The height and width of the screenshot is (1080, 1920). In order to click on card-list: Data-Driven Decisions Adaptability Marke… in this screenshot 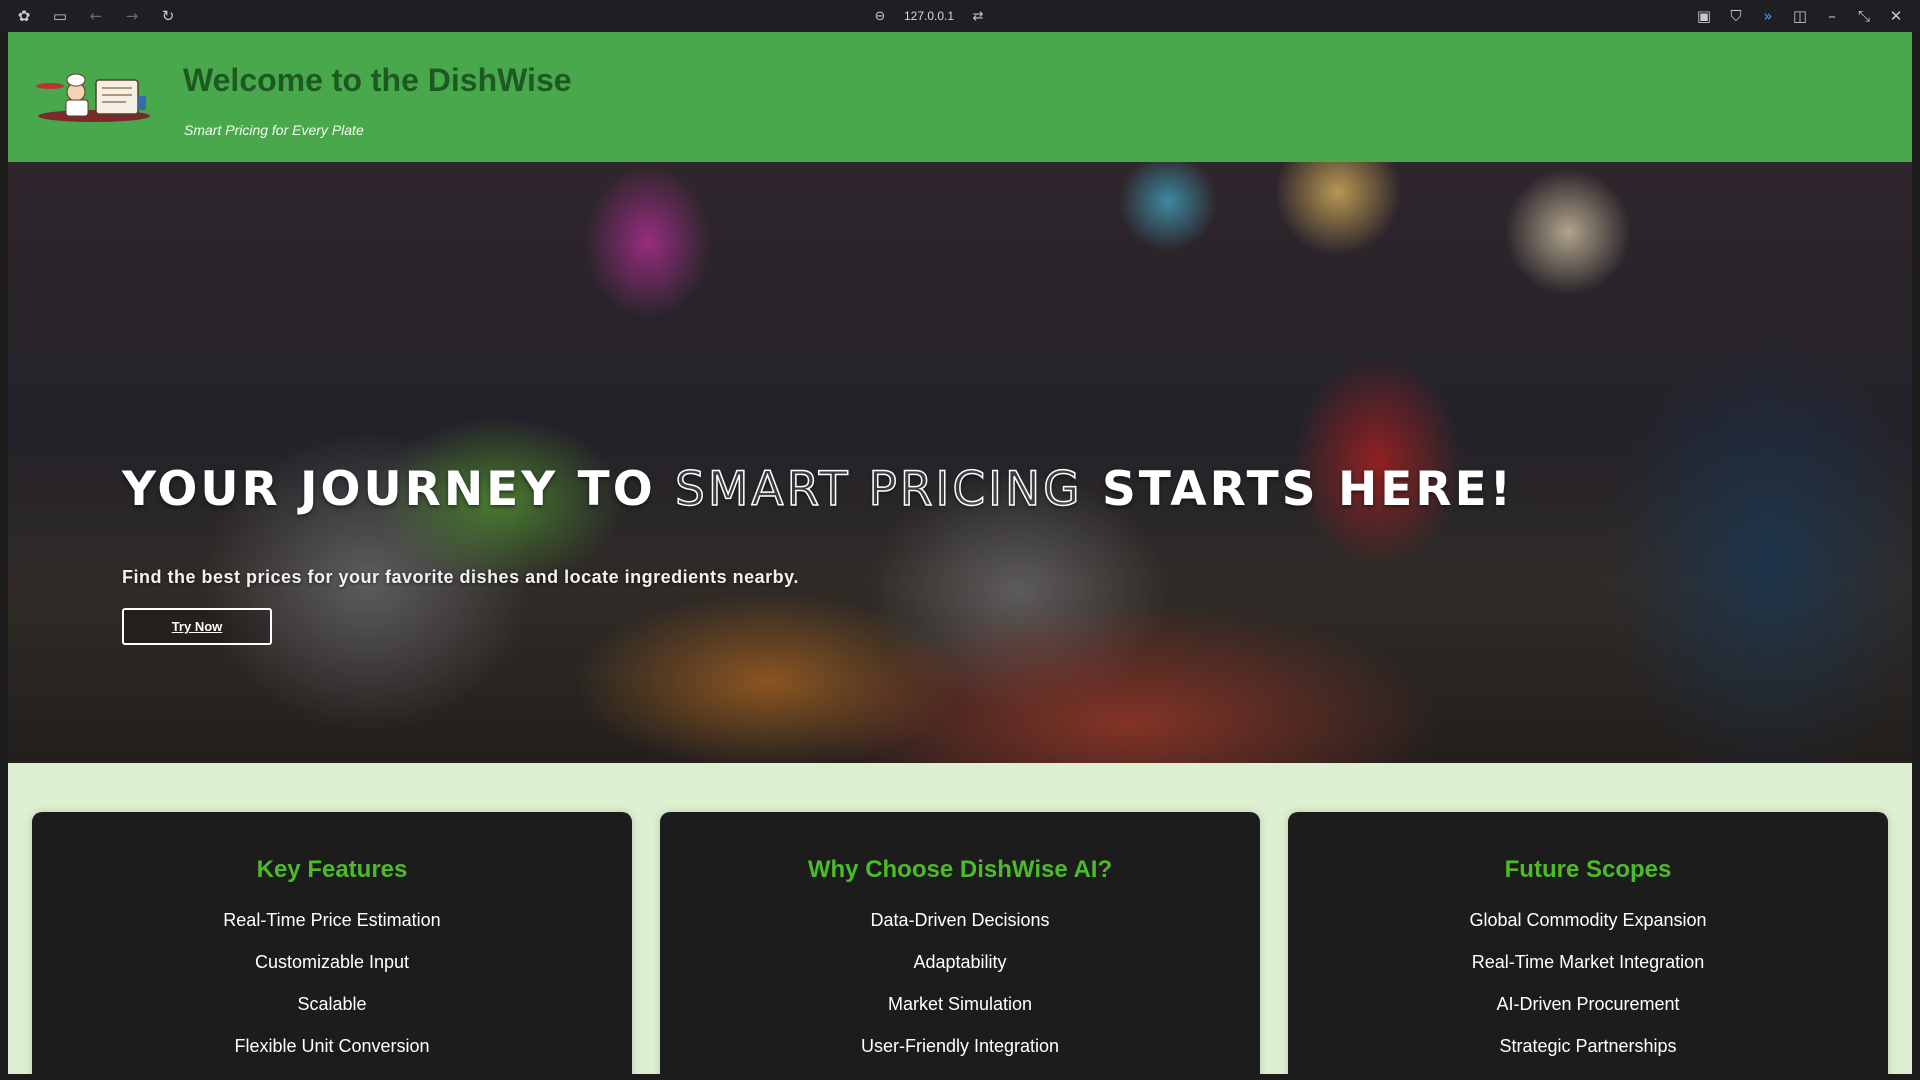, I will do `click(960, 992)`.